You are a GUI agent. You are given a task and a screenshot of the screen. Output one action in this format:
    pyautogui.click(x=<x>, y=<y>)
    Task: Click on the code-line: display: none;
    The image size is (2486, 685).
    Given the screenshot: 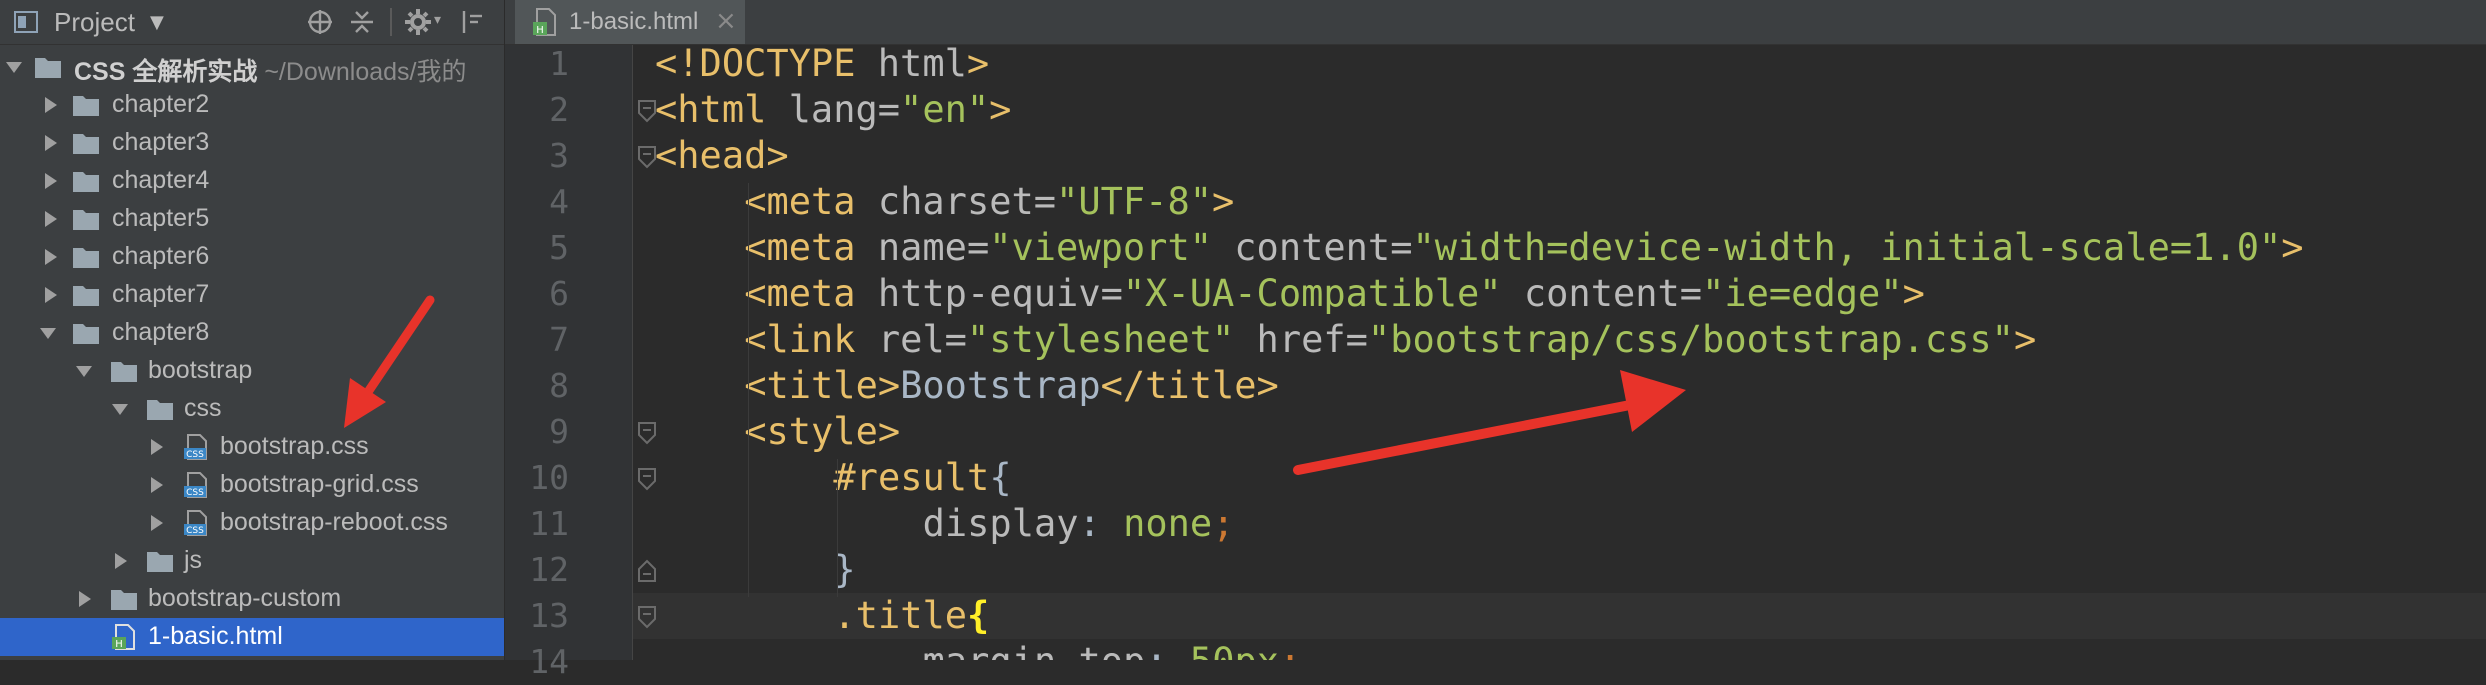 What is the action you would take?
    pyautogui.click(x=1559, y=524)
    